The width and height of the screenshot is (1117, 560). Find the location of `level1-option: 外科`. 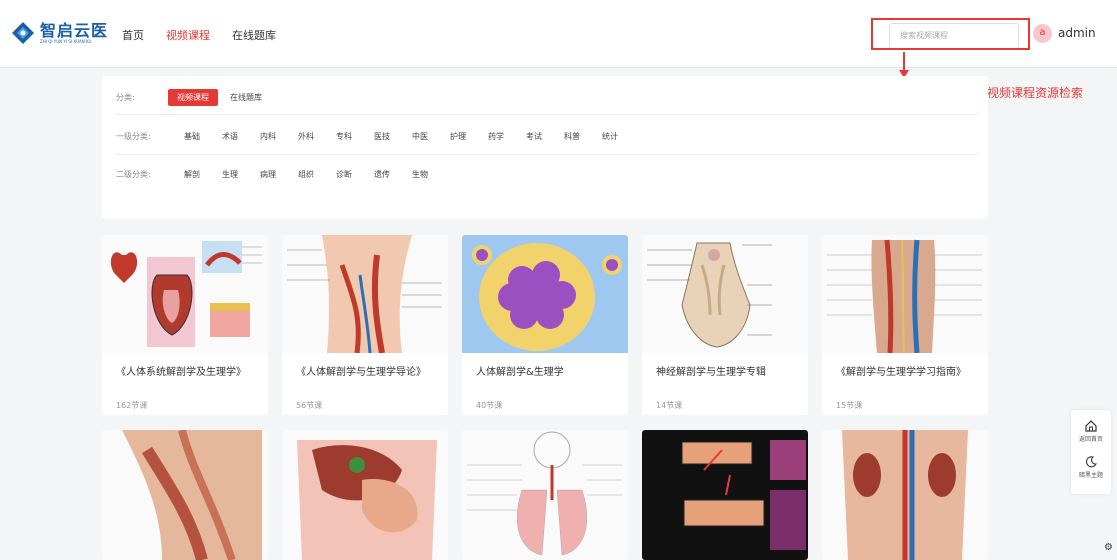

level1-option: 外科 is located at coordinates (306, 136).